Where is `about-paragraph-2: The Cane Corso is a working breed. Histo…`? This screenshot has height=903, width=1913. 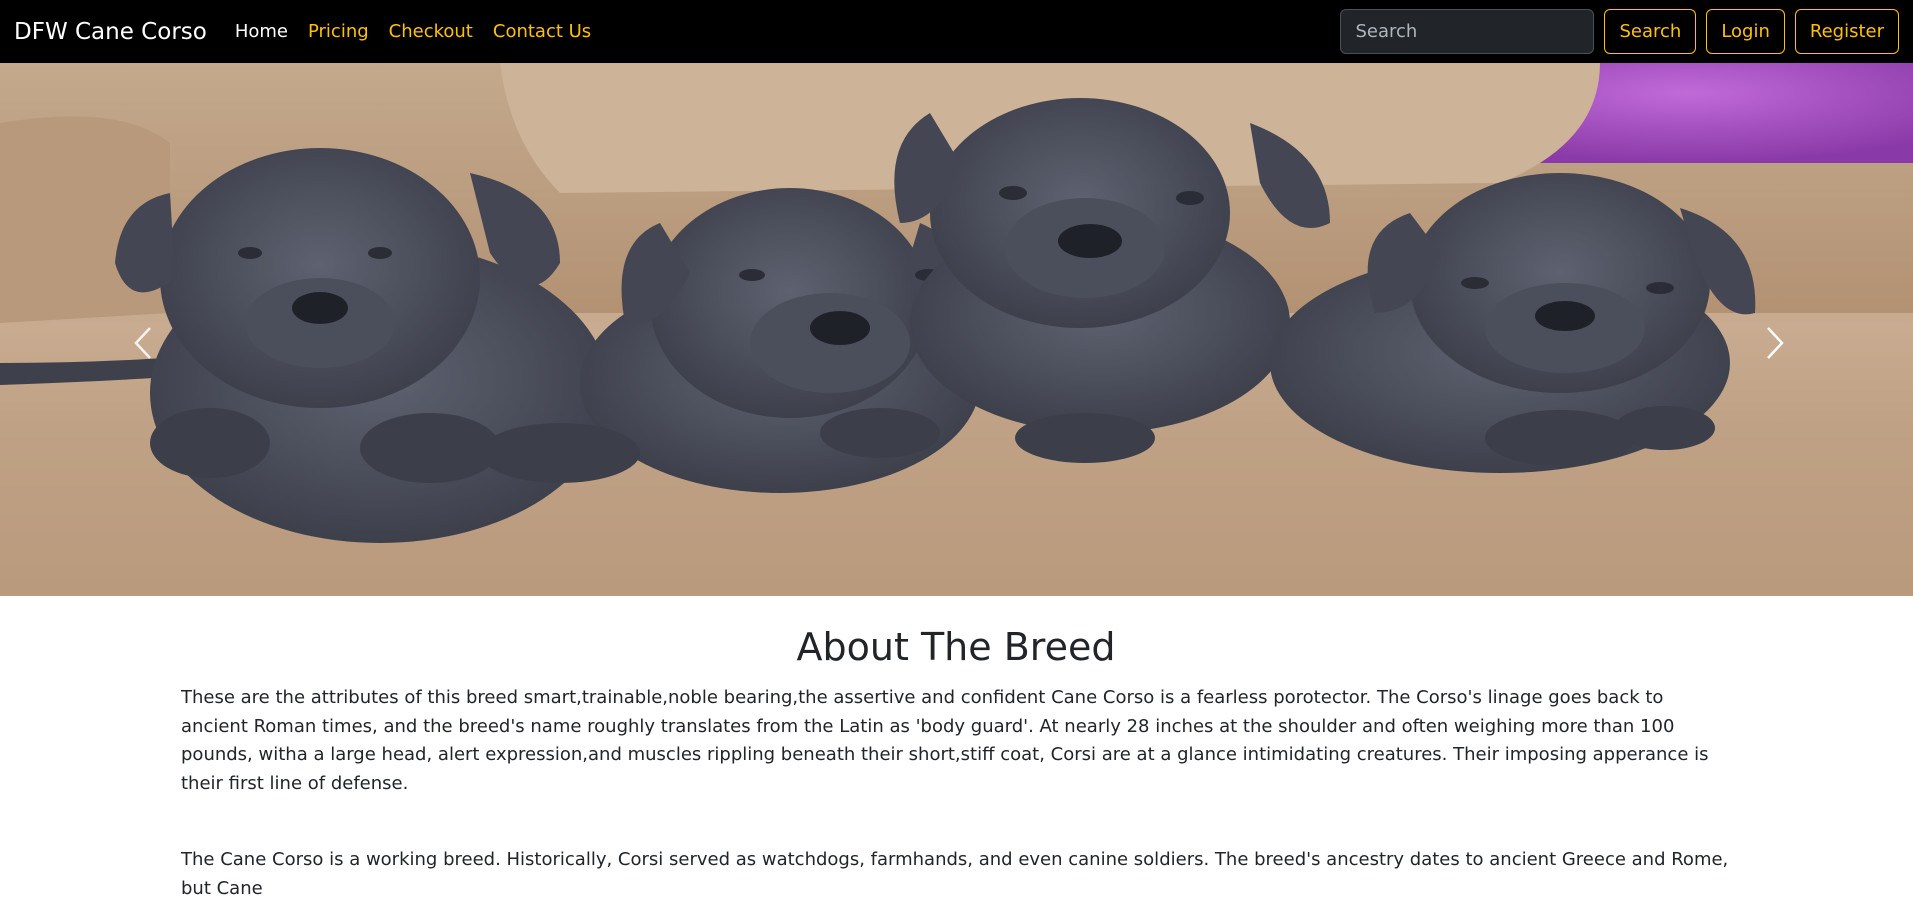 about-paragraph-2: The Cane Corso is a working breed. Histo… is located at coordinates (955, 874).